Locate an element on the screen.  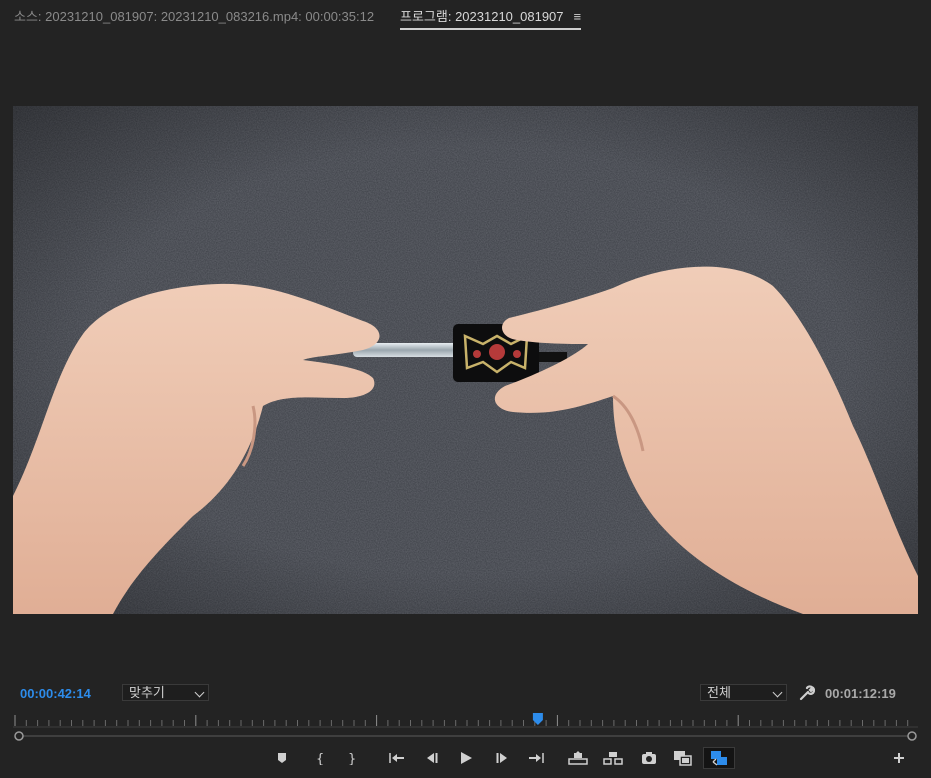
mark-in-button: { is located at coordinates (319, 758).